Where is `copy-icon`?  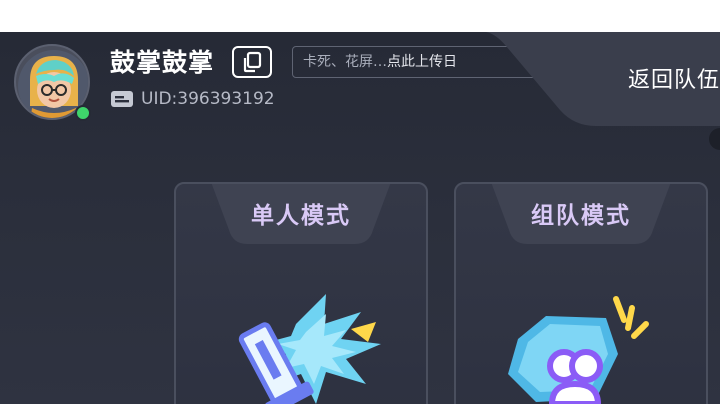 copy-icon is located at coordinates (252, 62).